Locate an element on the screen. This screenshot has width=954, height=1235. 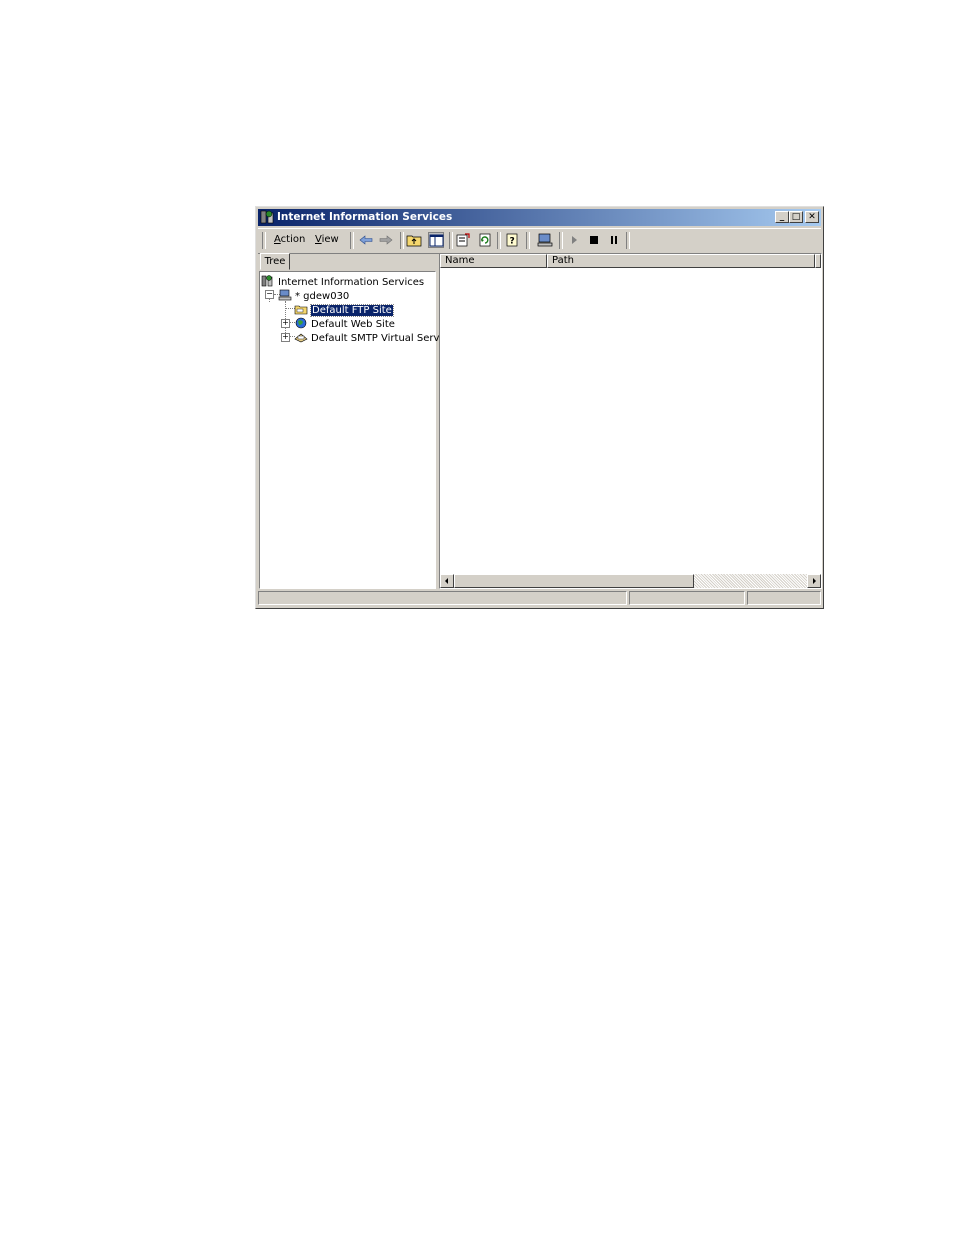
scroll-thumb is located at coordinates (574, 581).